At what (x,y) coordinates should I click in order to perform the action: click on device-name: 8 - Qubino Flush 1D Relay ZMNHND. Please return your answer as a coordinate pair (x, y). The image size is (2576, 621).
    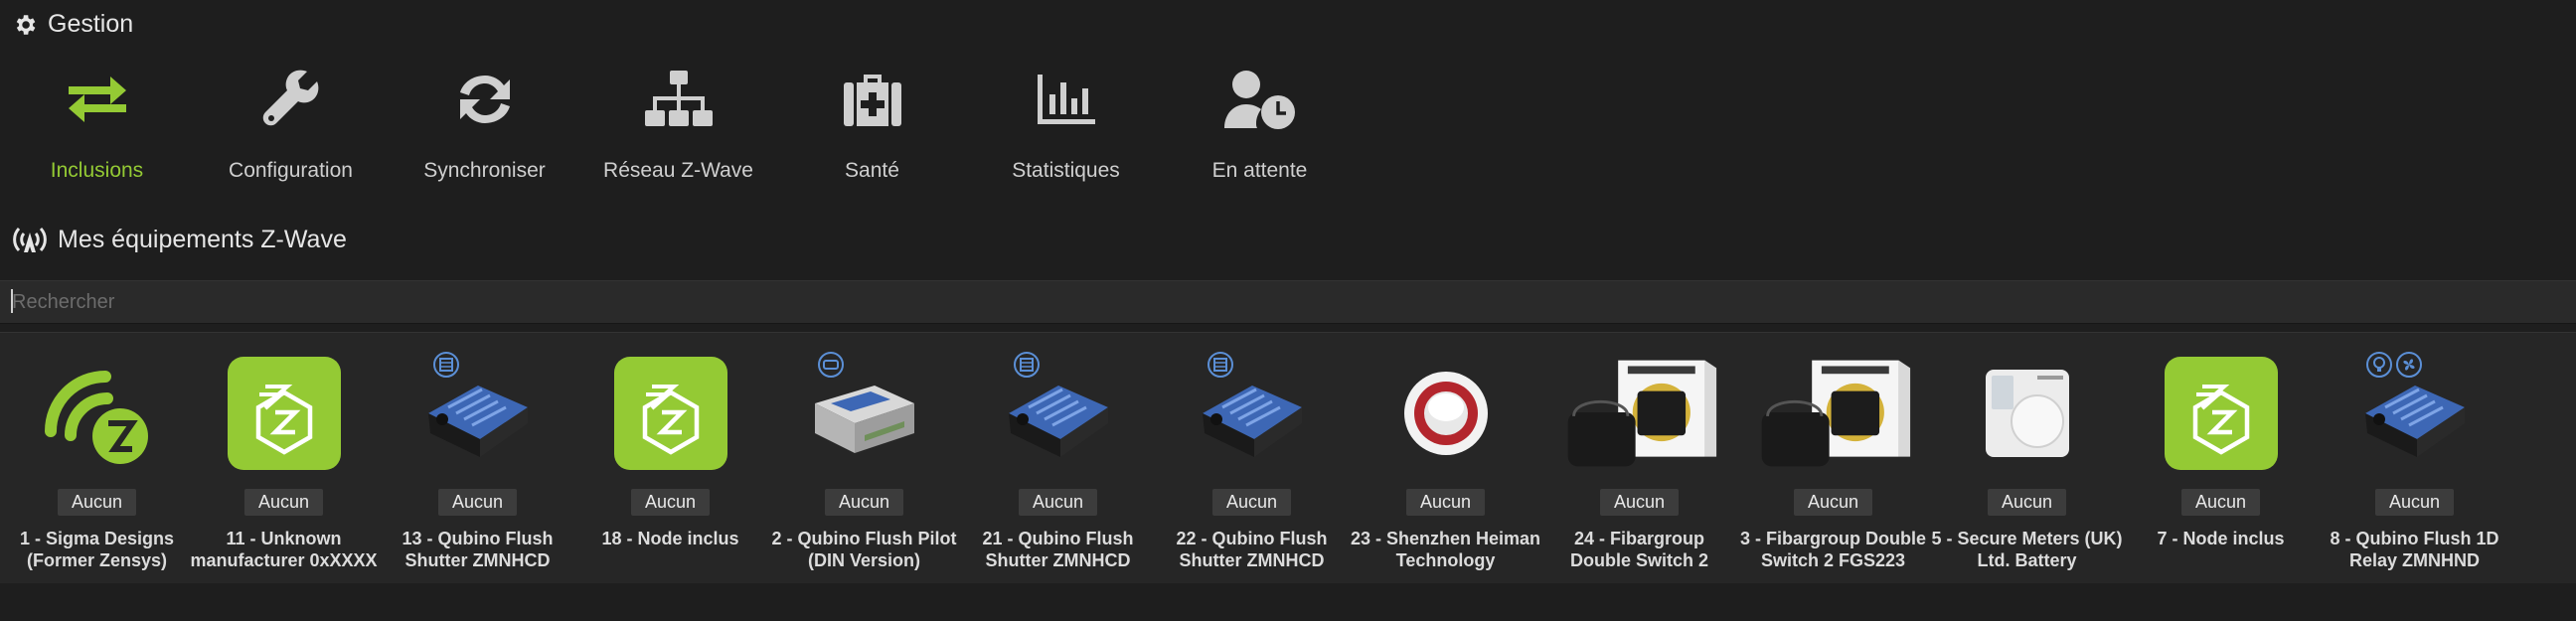
    Looking at the image, I should click on (2414, 550).